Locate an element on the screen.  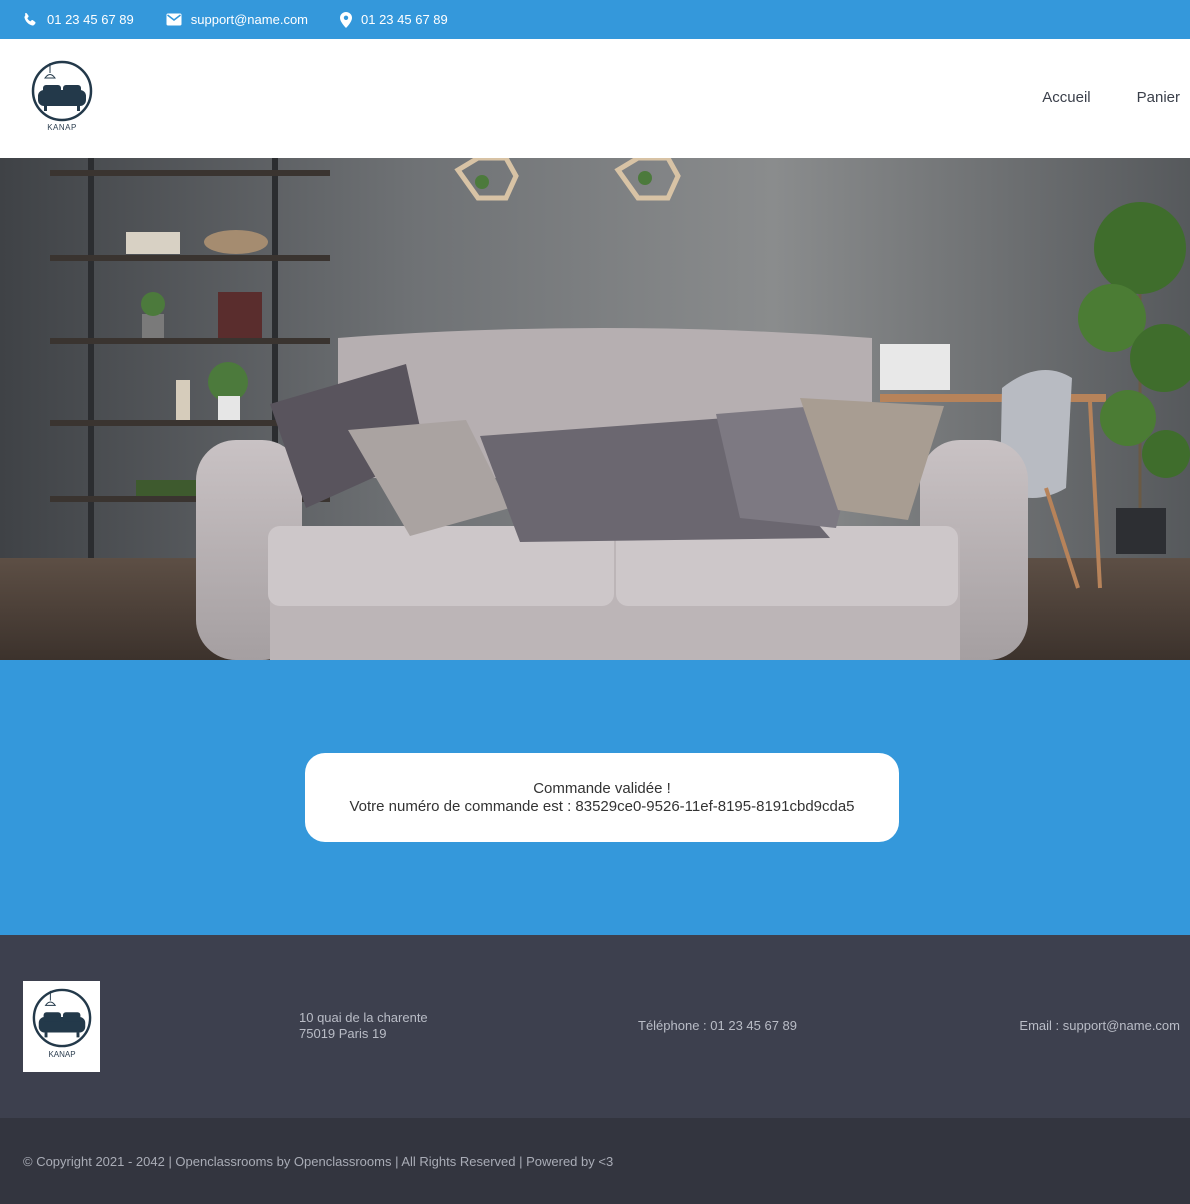
main-nav: Accueil Panier is located at coordinates (1088, 97).